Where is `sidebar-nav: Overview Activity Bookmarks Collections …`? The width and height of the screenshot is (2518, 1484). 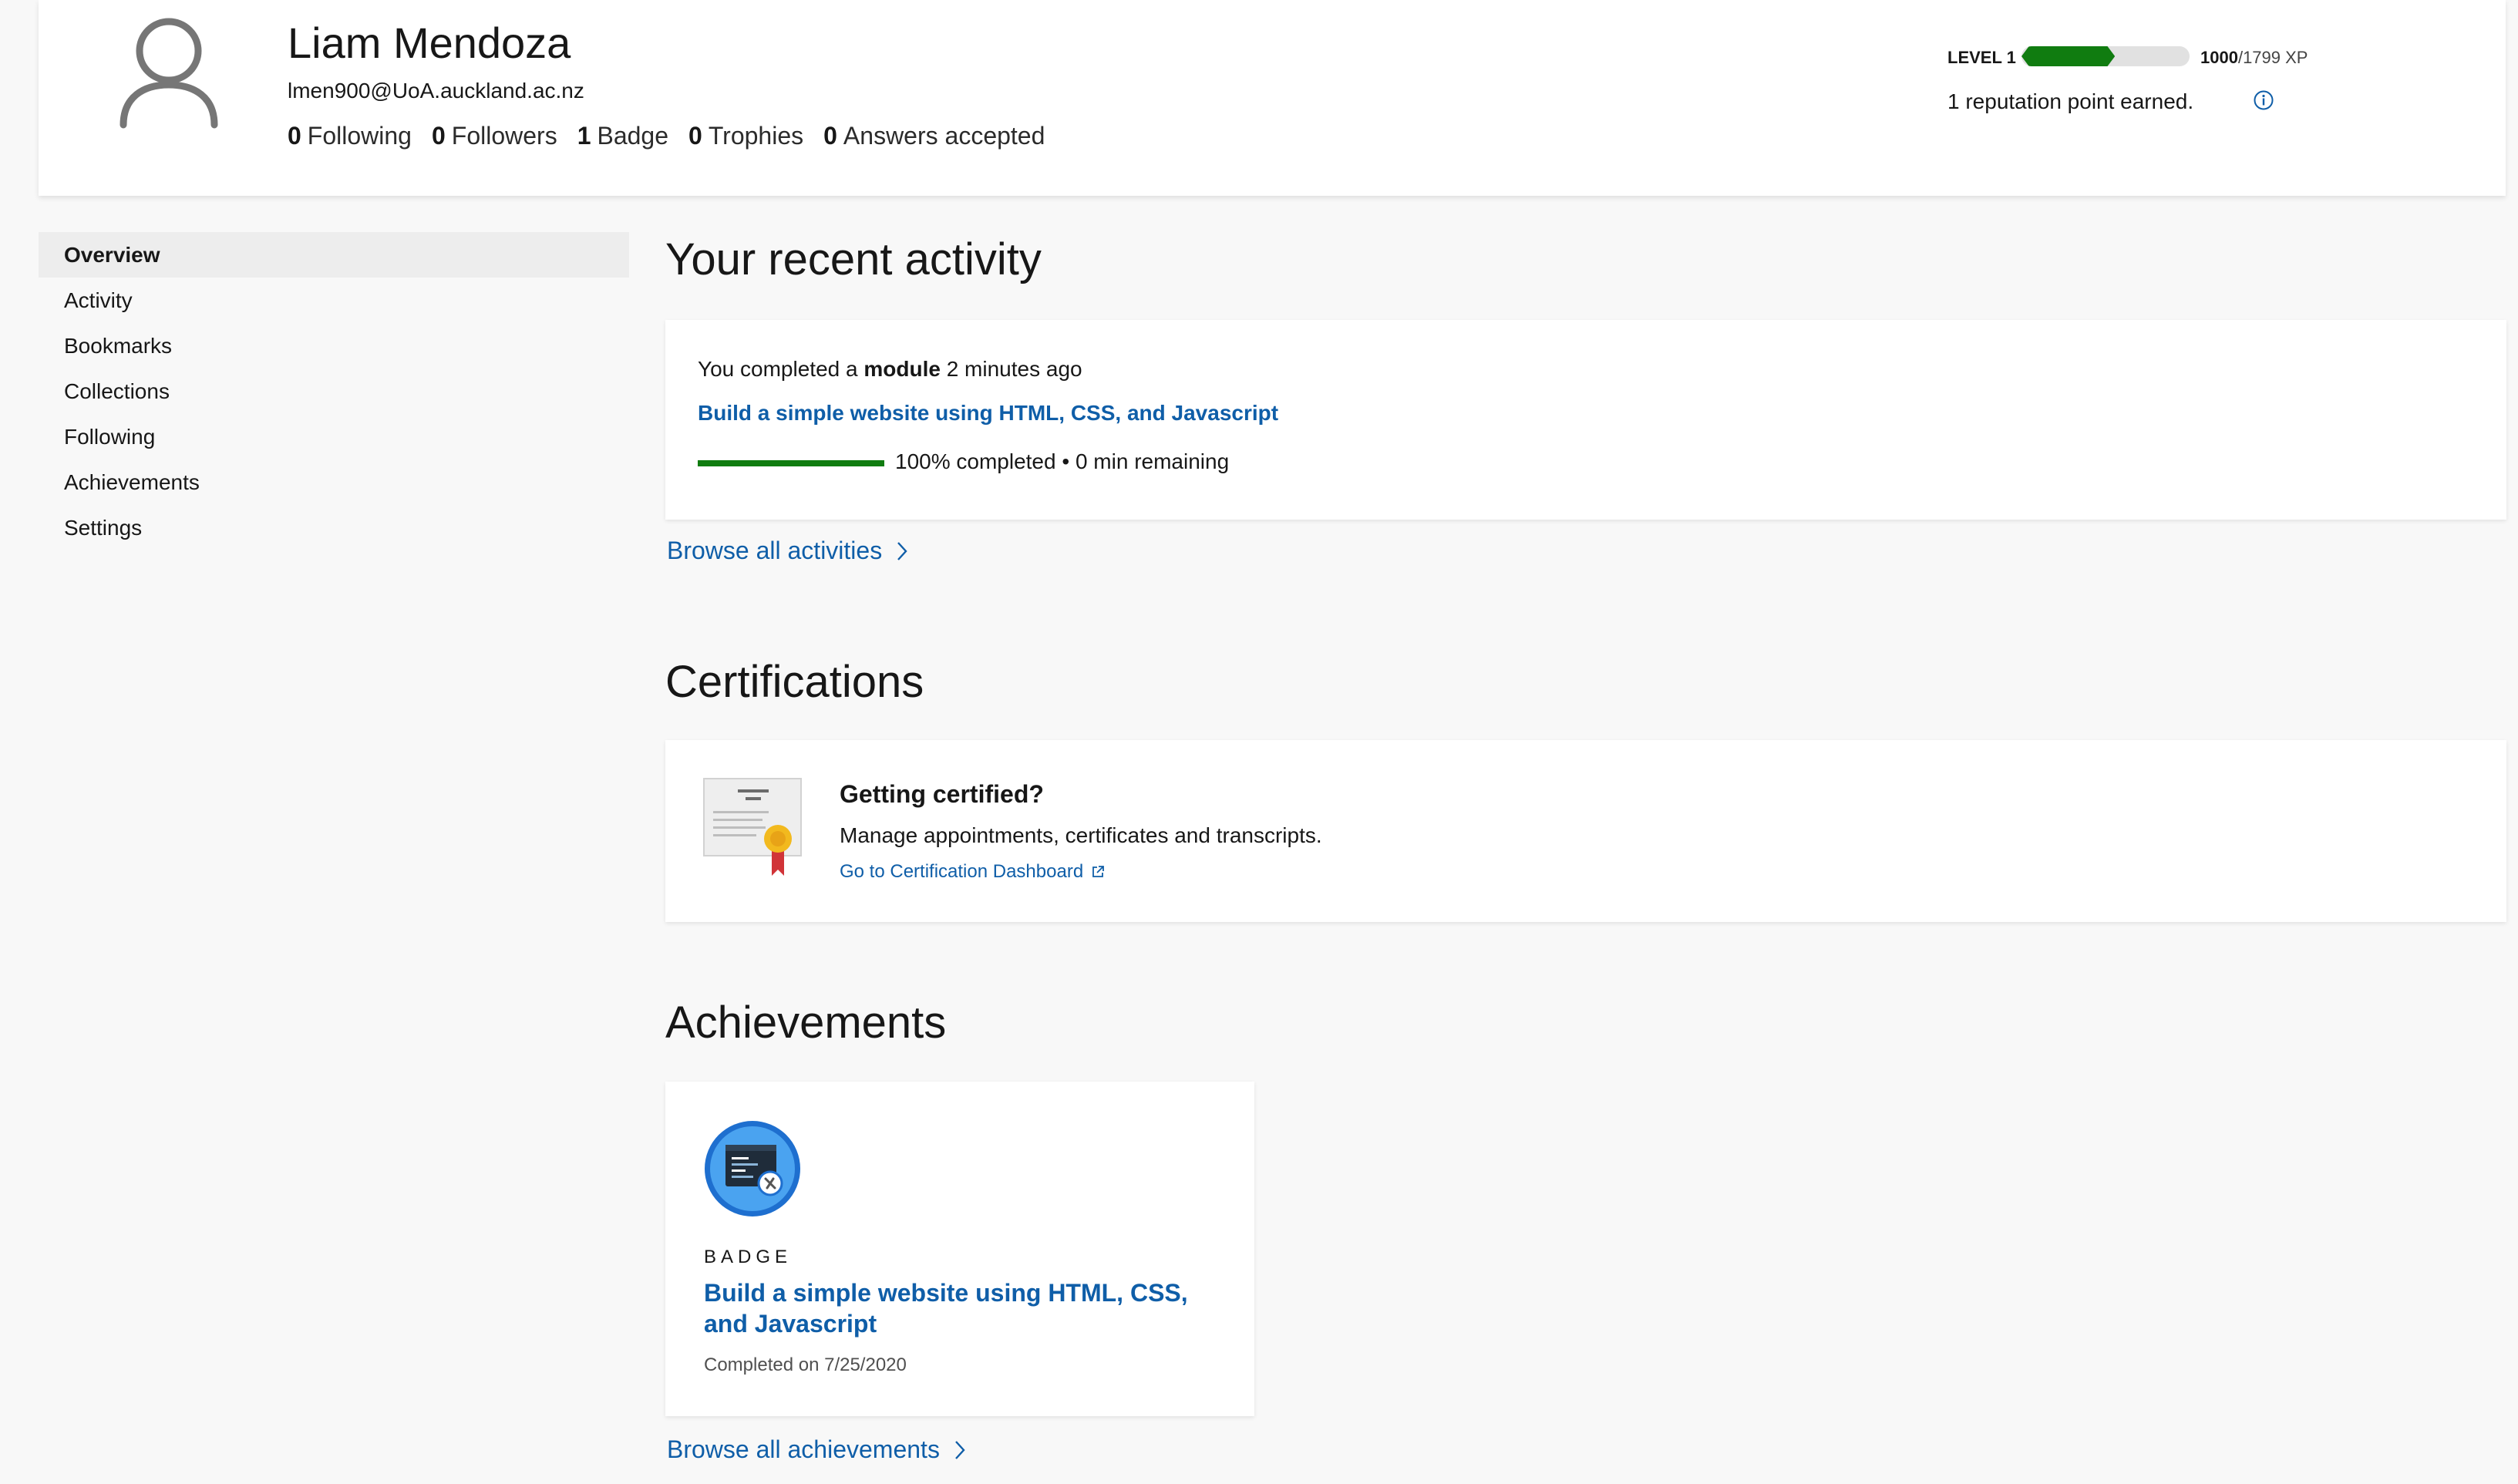 sidebar-nav: Overview Activity Bookmarks Collections … is located at coordinates (334, 391).